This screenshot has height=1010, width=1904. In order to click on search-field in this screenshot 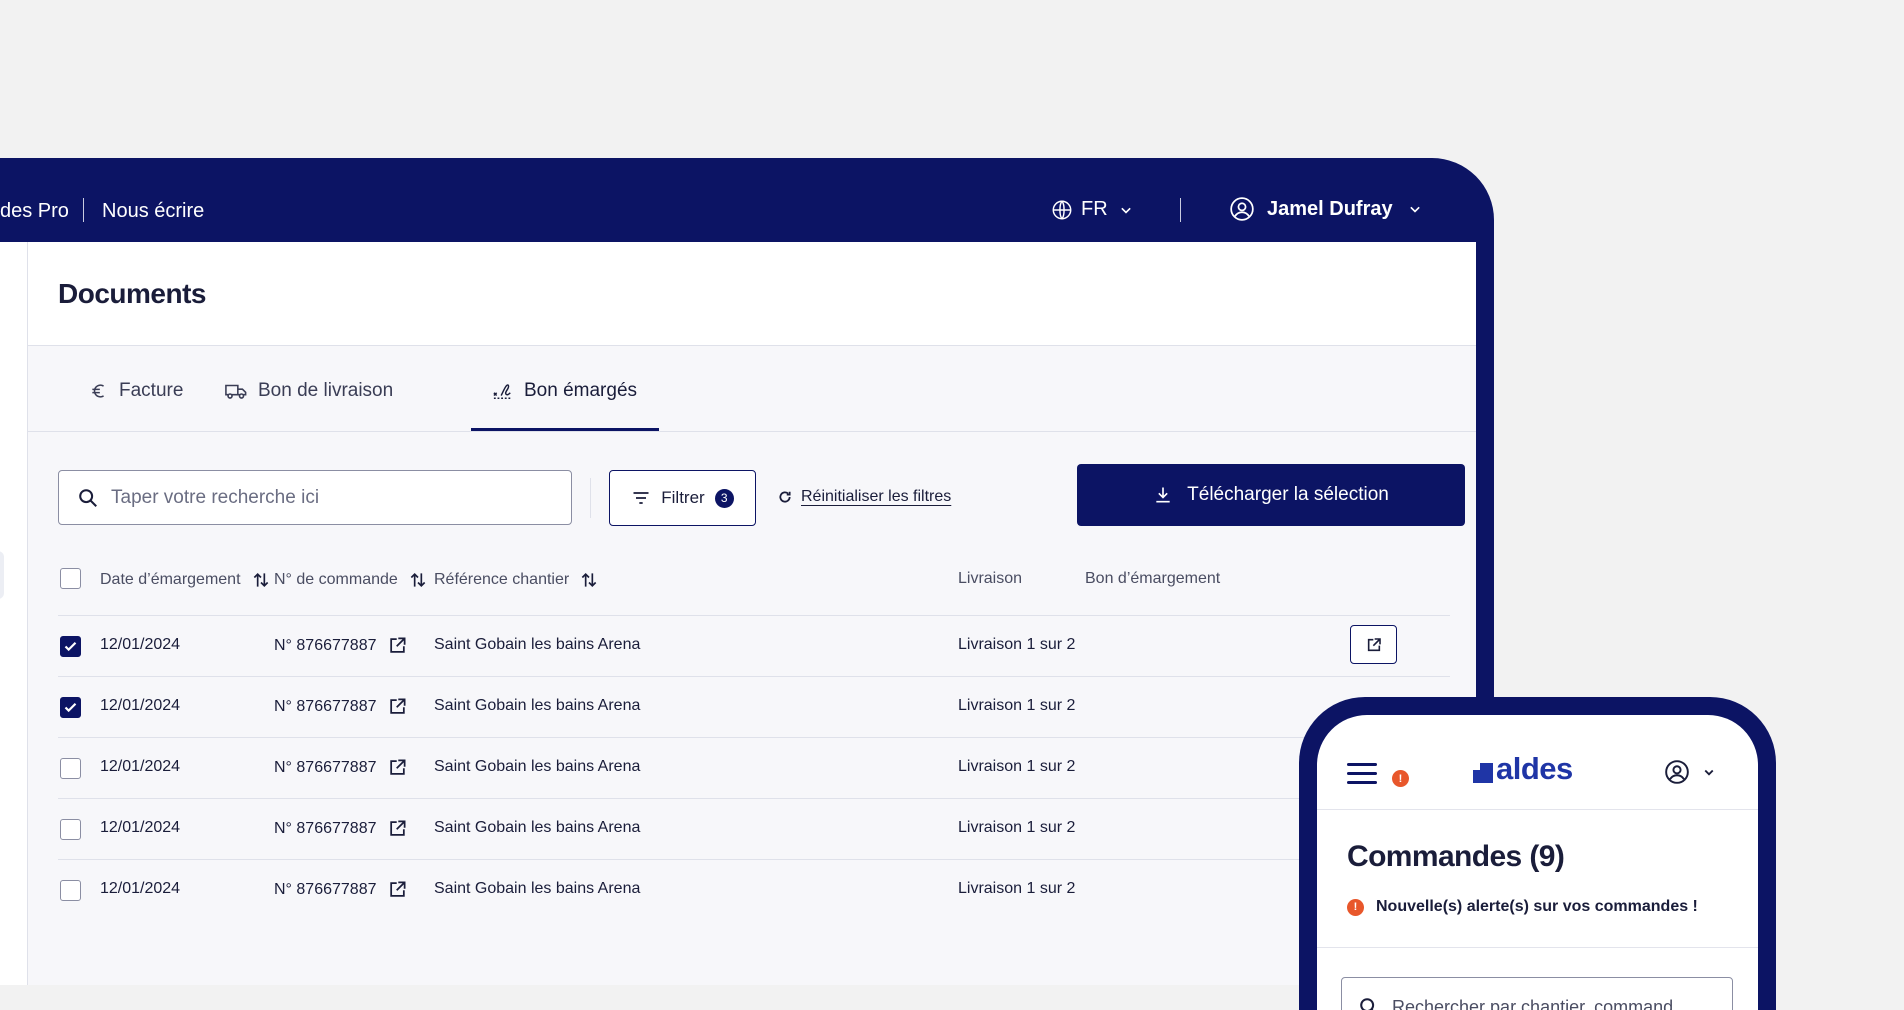, I will do `click(315, 497)`.